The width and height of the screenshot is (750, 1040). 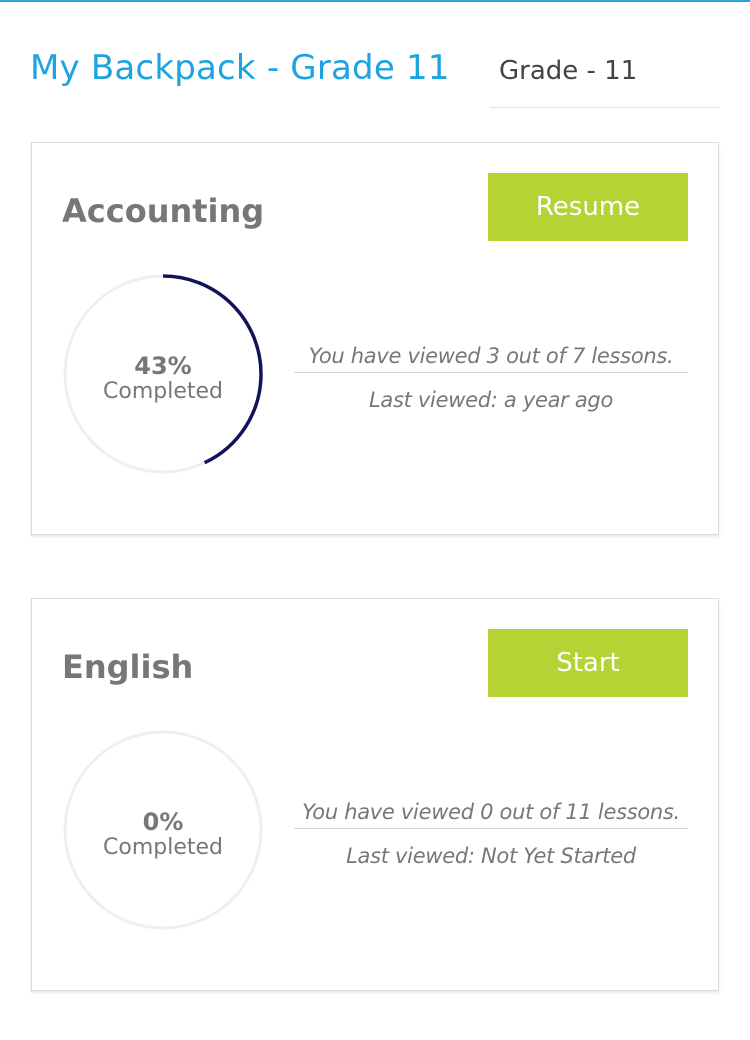 What do you see at coordinates (375, 1) in the screenshot?
I see `top-border` at bounding box center [375, 1].